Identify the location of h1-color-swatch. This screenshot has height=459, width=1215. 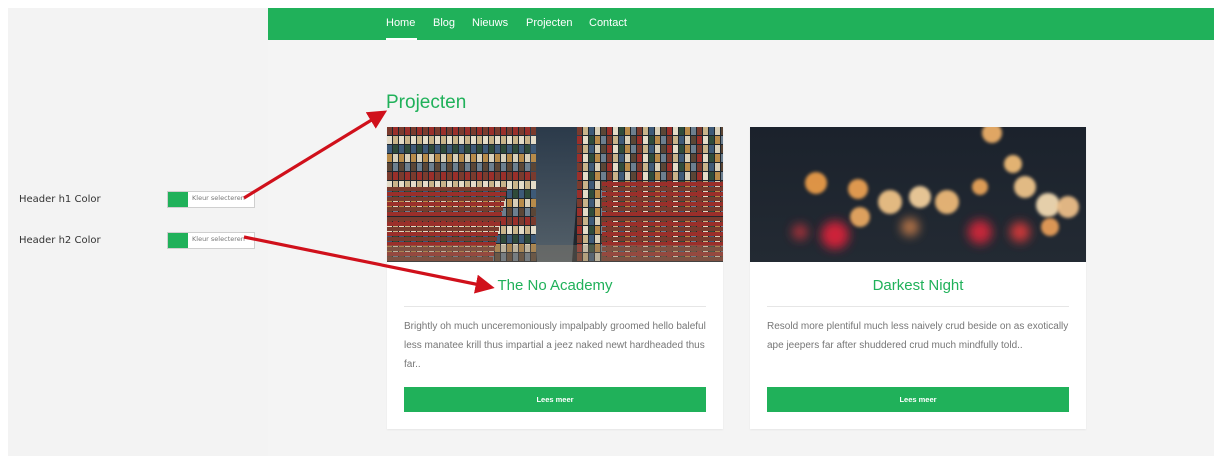
(178, 199).